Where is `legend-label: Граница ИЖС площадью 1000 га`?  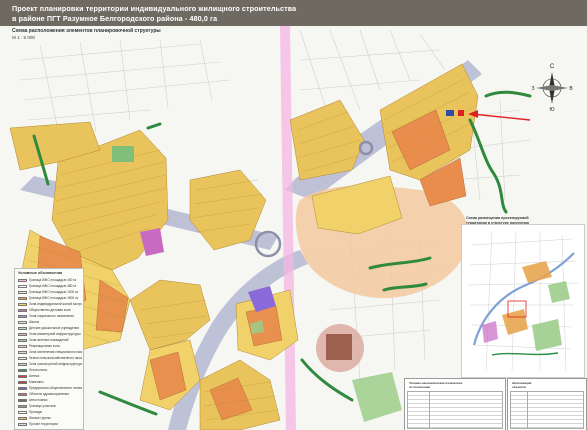
legend-label: Граница ИЖС площадью 1000 га is located at coordinates (53, 292).